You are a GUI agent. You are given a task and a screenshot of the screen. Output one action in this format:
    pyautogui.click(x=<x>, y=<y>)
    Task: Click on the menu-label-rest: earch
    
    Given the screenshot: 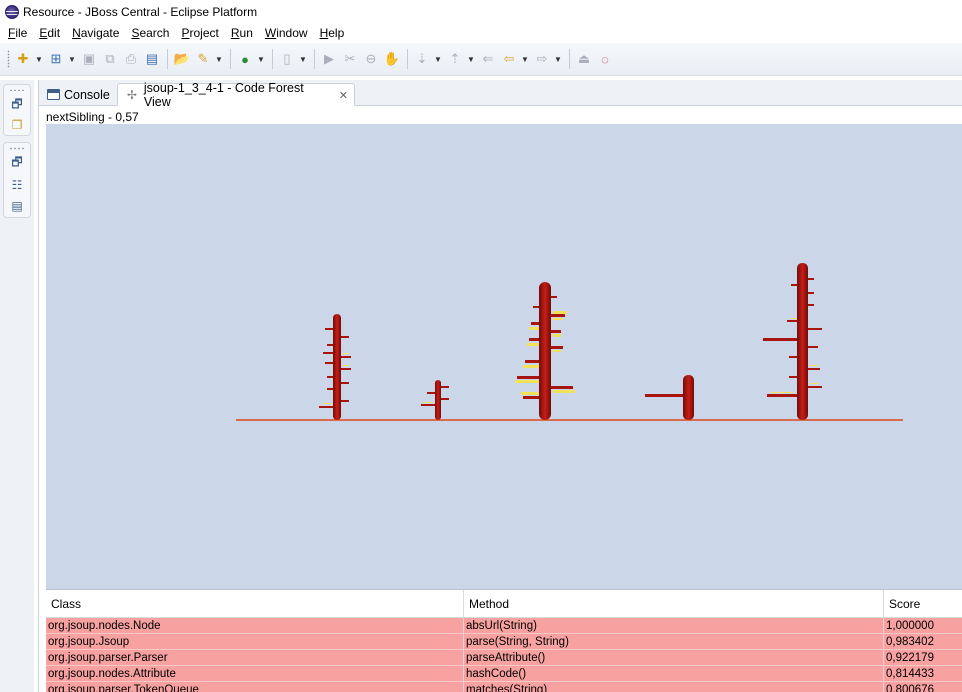 What is the action you would take?
    pyautogui.click(x=154, y=33)
    